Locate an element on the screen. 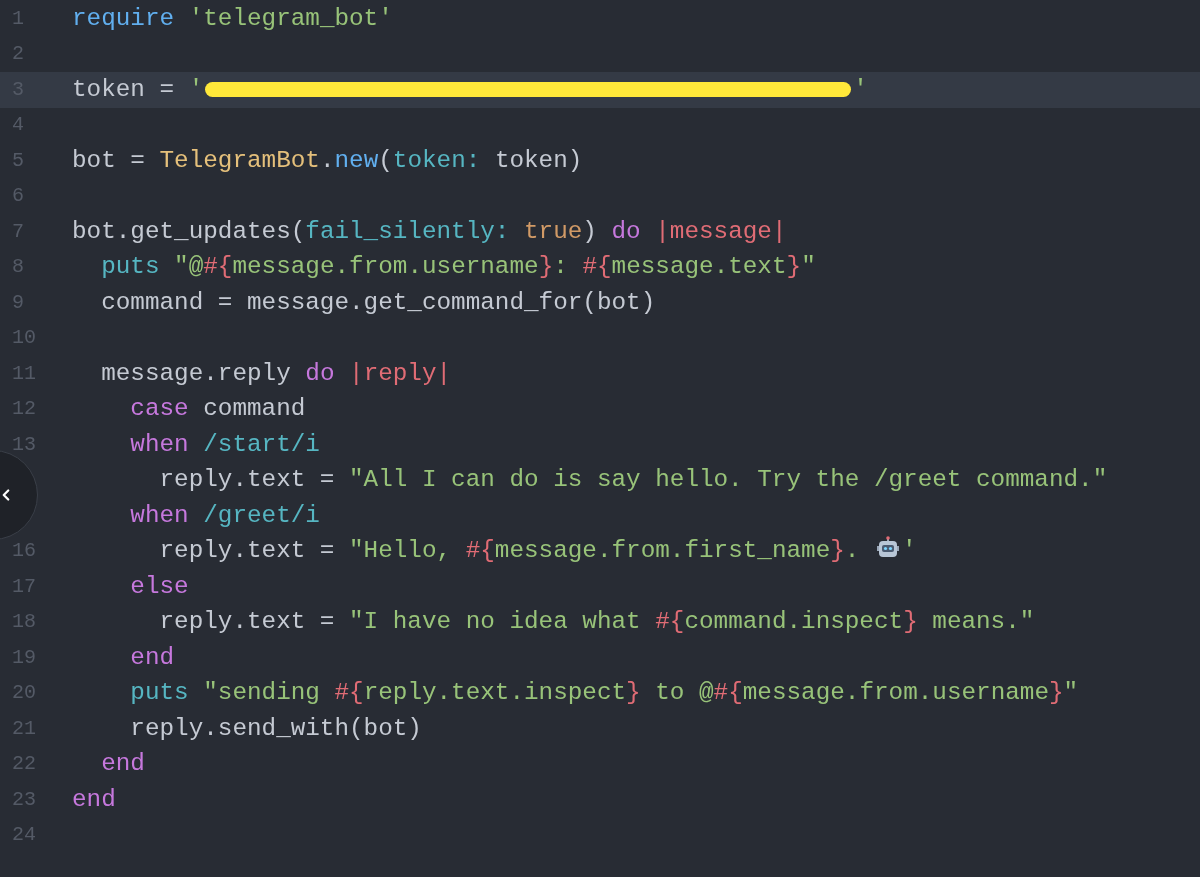  code-line: case command is located at coordinates (217, 409).